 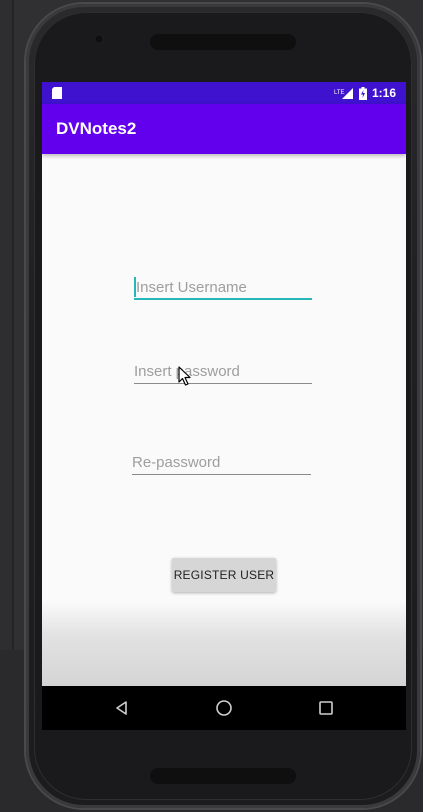 I want to click on bottom-speaker, so click(x=223, y=776).